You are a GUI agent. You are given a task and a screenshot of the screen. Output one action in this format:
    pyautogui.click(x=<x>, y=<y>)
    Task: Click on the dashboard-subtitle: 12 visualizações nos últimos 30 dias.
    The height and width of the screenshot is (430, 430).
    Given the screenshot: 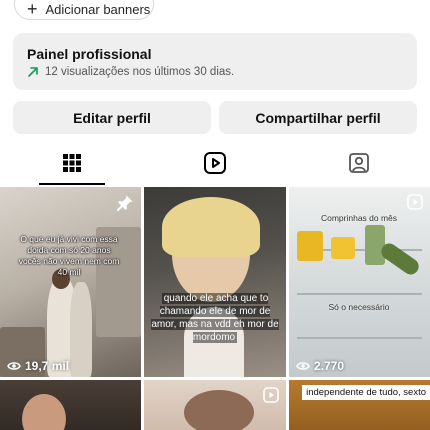 What is the action you would take?
    pyautogui.click(x=140, y=72)
    